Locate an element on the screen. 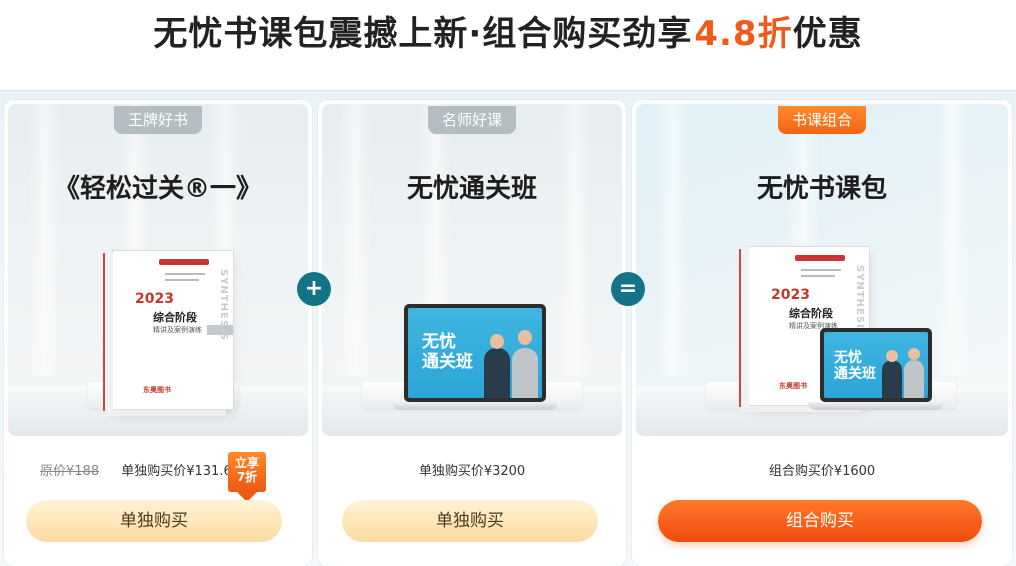  buy-course-button: 单独购买 is located at coordinates (470, 521).